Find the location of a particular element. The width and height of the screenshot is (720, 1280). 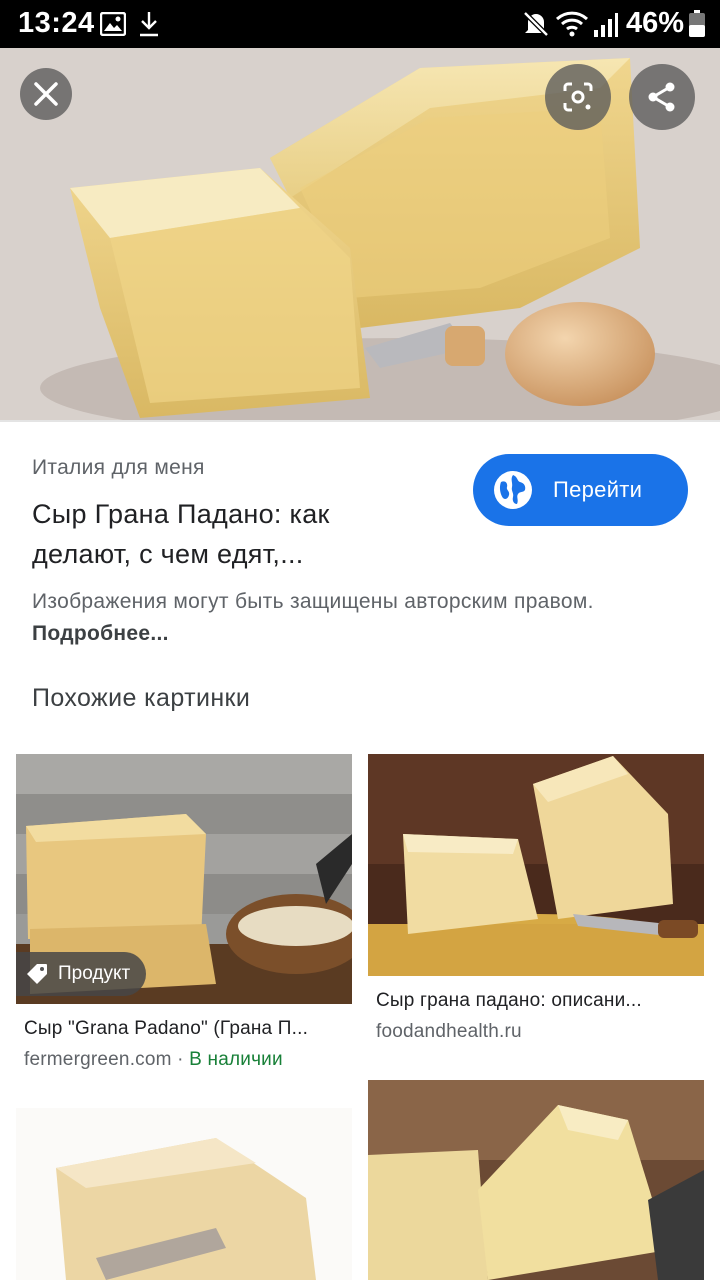

visit-button: Перейти is located at coordinates (580, 490).